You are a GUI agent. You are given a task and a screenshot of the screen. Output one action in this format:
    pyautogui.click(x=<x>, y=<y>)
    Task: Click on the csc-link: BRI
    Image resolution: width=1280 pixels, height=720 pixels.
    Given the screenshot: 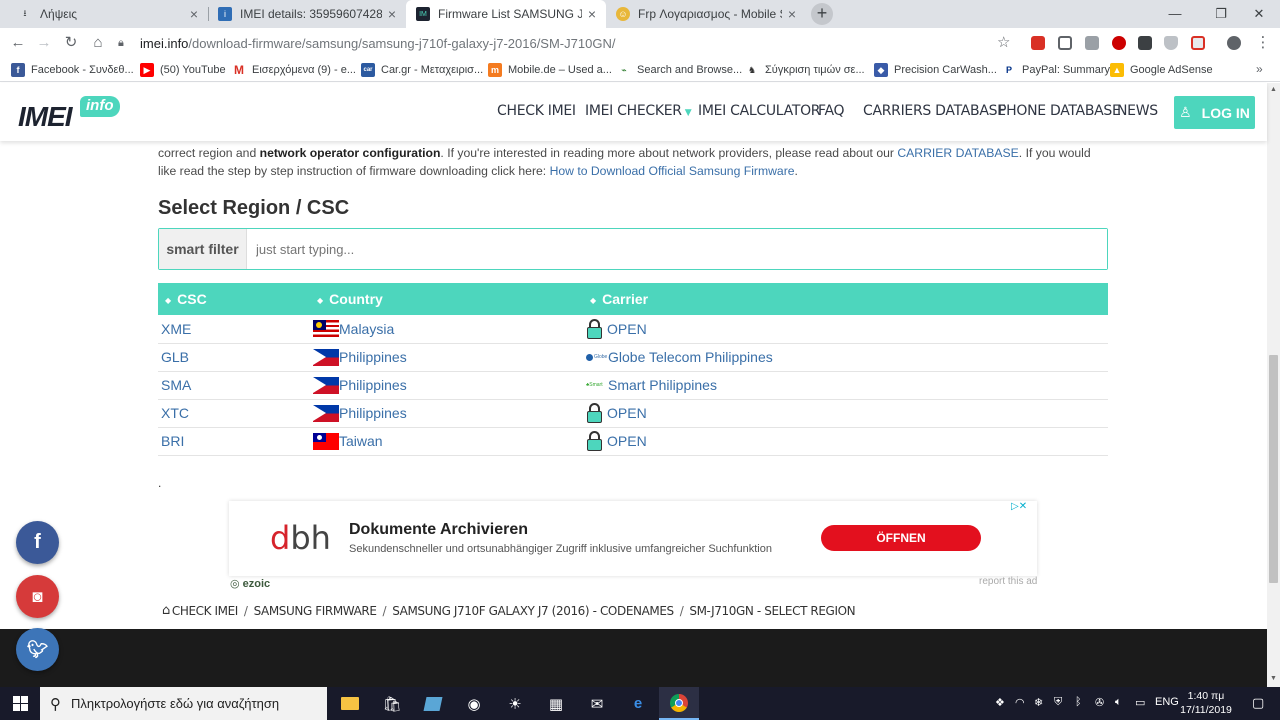 What is the action you would take?
    pyautogui.click(x=234, y=441)
    